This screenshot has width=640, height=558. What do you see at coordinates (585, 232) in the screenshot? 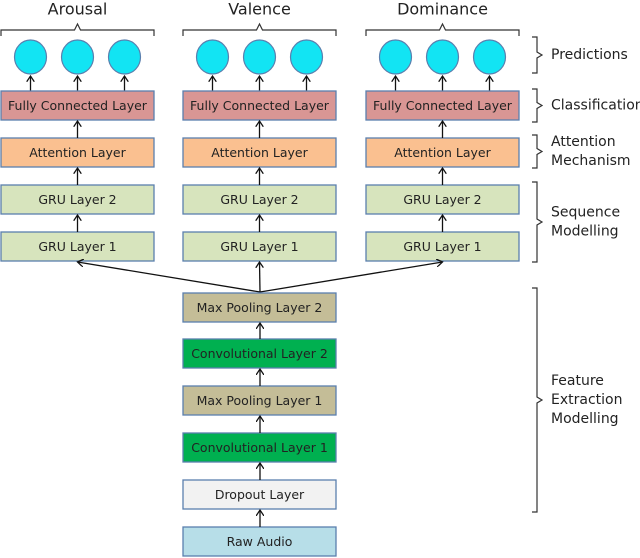
I see `sequence-modelling-label: Modelling` at bounding box center [585, 232].